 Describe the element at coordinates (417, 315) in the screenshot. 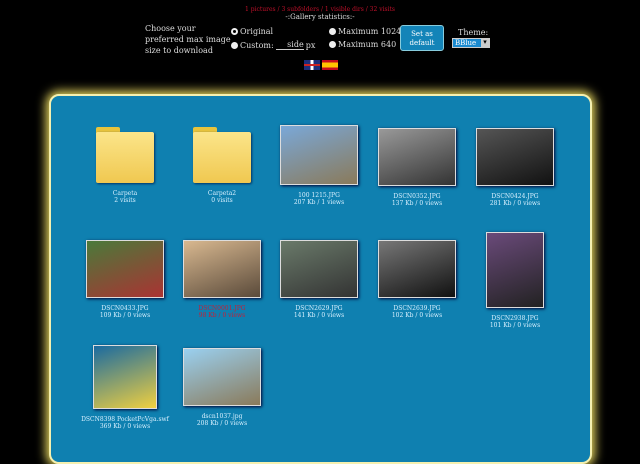

I see `item-info: 102 Kb / 0 views` at that location.